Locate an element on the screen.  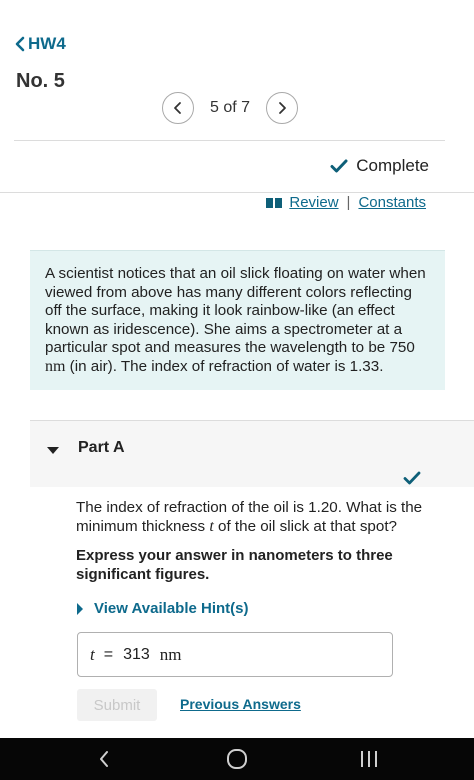
caret-down-icon is located at coordinates (53, 450).